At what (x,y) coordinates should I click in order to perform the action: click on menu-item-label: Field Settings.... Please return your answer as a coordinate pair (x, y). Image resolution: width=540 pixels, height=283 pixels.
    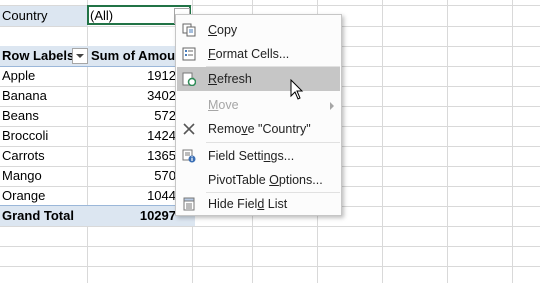
    Looking at the image, I should click on (251, 156).